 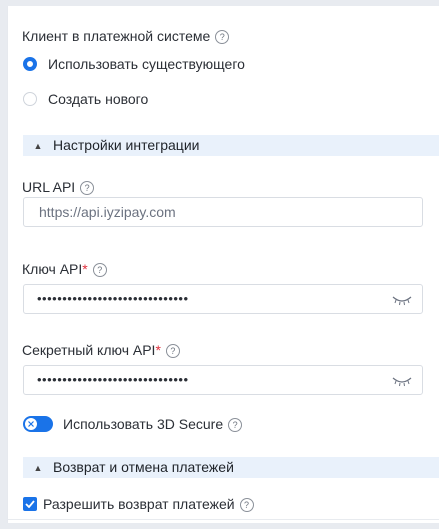 I want to click on secure3d-toggle, so click(x=38, y=424).